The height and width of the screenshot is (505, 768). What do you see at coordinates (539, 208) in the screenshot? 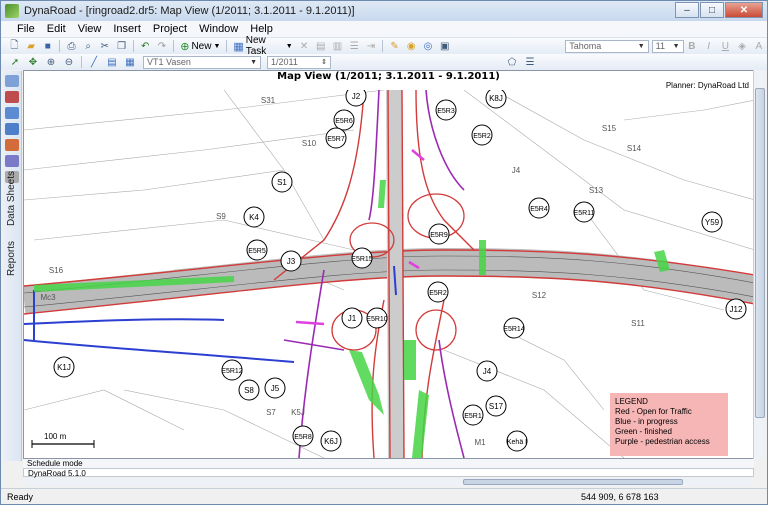
I see `map-label: E5R4` at bounding box center [539, 208].